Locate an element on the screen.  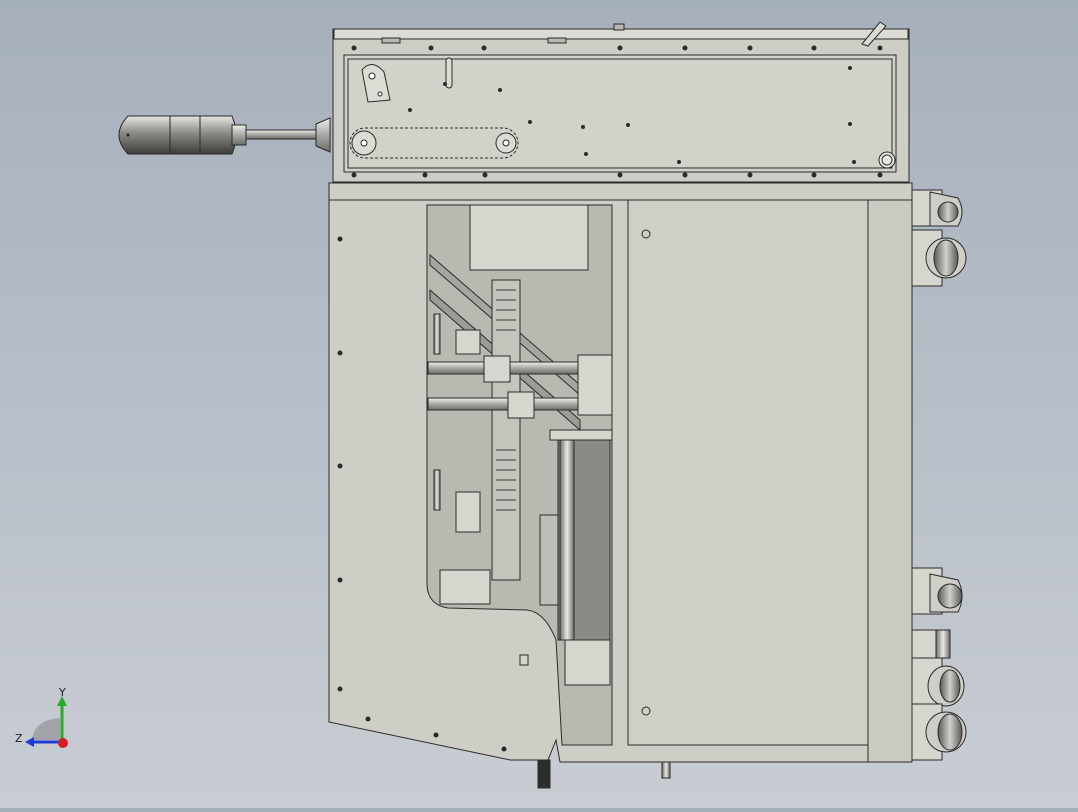
coordinate-triad: Y Z is located at coordinates (41, 717).